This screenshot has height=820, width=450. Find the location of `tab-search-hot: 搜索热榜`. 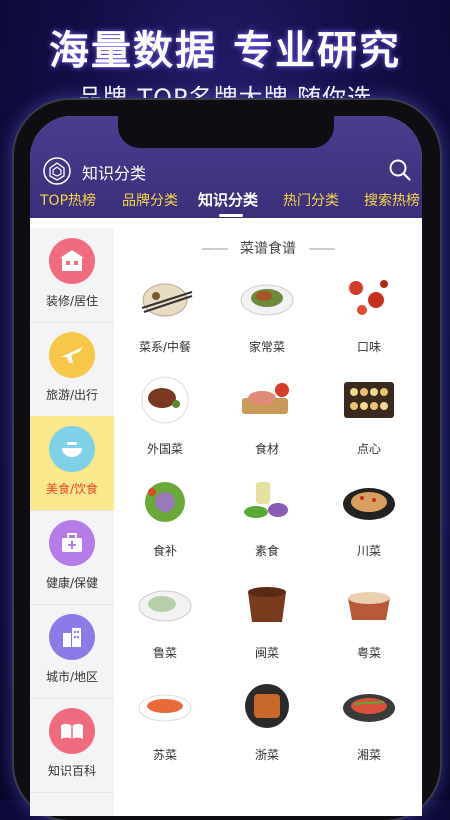

tab-search-hot: 搜索热榜 is located at coordinates (392, 200).